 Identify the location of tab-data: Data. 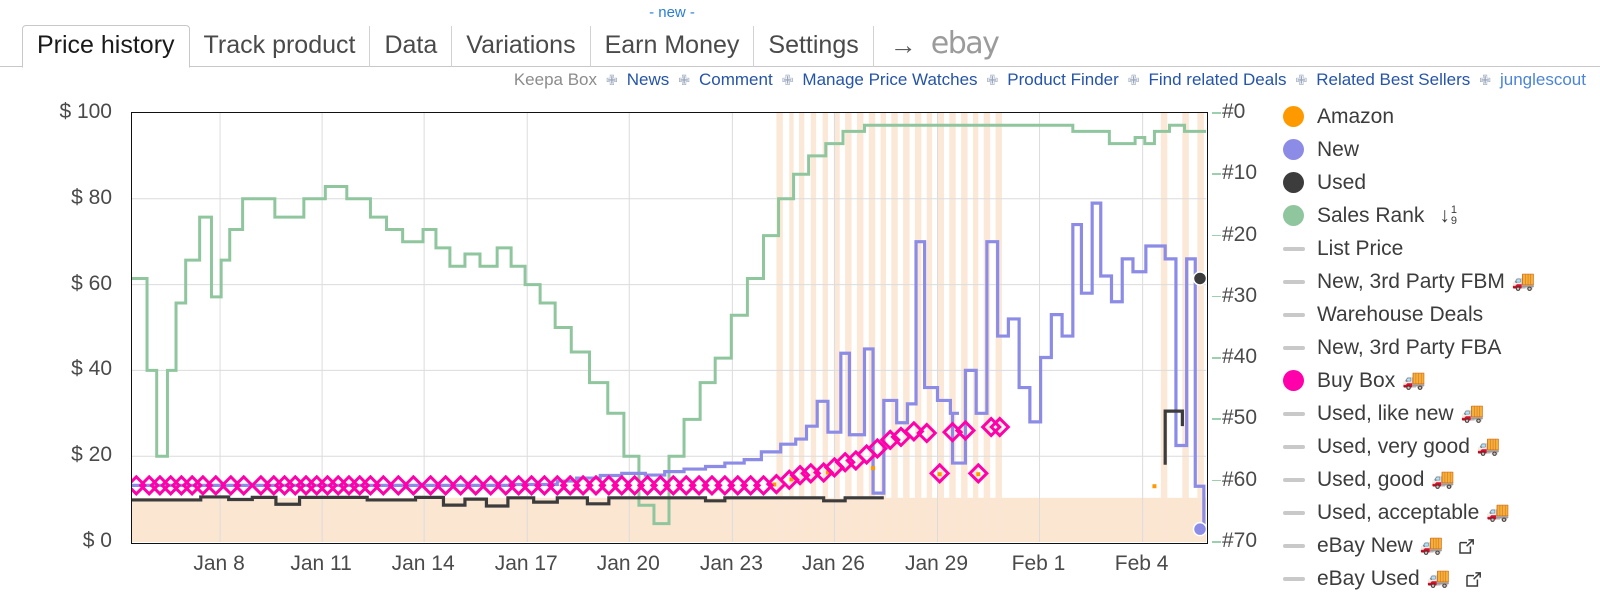
(411, 46).